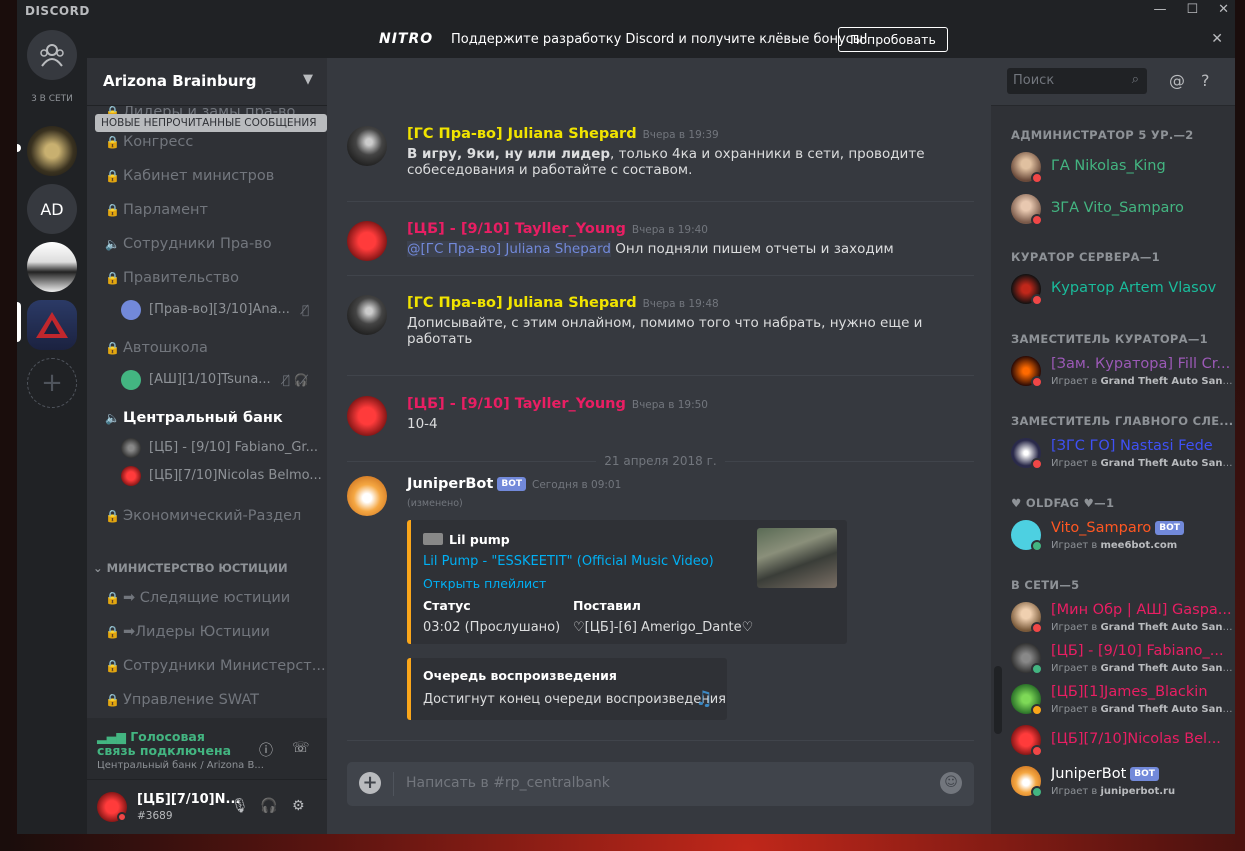 The image size is (1245, 851). What do you see at coordinates (1159, 9) in the screenshot?
I see `minimize-icon: —` at bounding box center [1159, 9].